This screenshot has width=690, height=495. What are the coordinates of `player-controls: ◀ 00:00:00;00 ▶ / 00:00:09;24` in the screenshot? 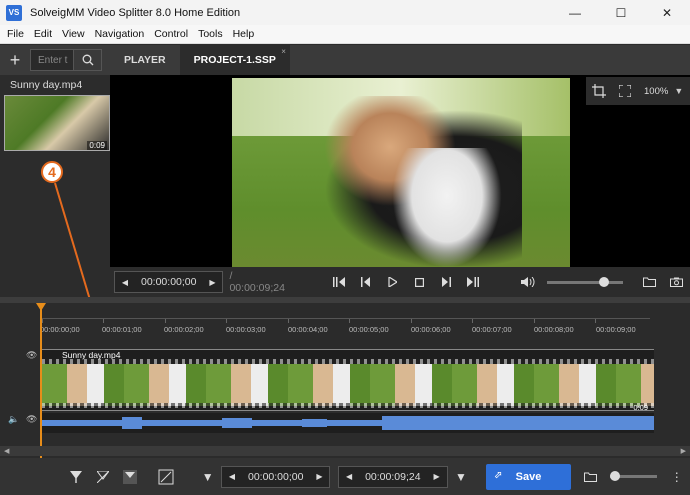 It's located at (400, 282).